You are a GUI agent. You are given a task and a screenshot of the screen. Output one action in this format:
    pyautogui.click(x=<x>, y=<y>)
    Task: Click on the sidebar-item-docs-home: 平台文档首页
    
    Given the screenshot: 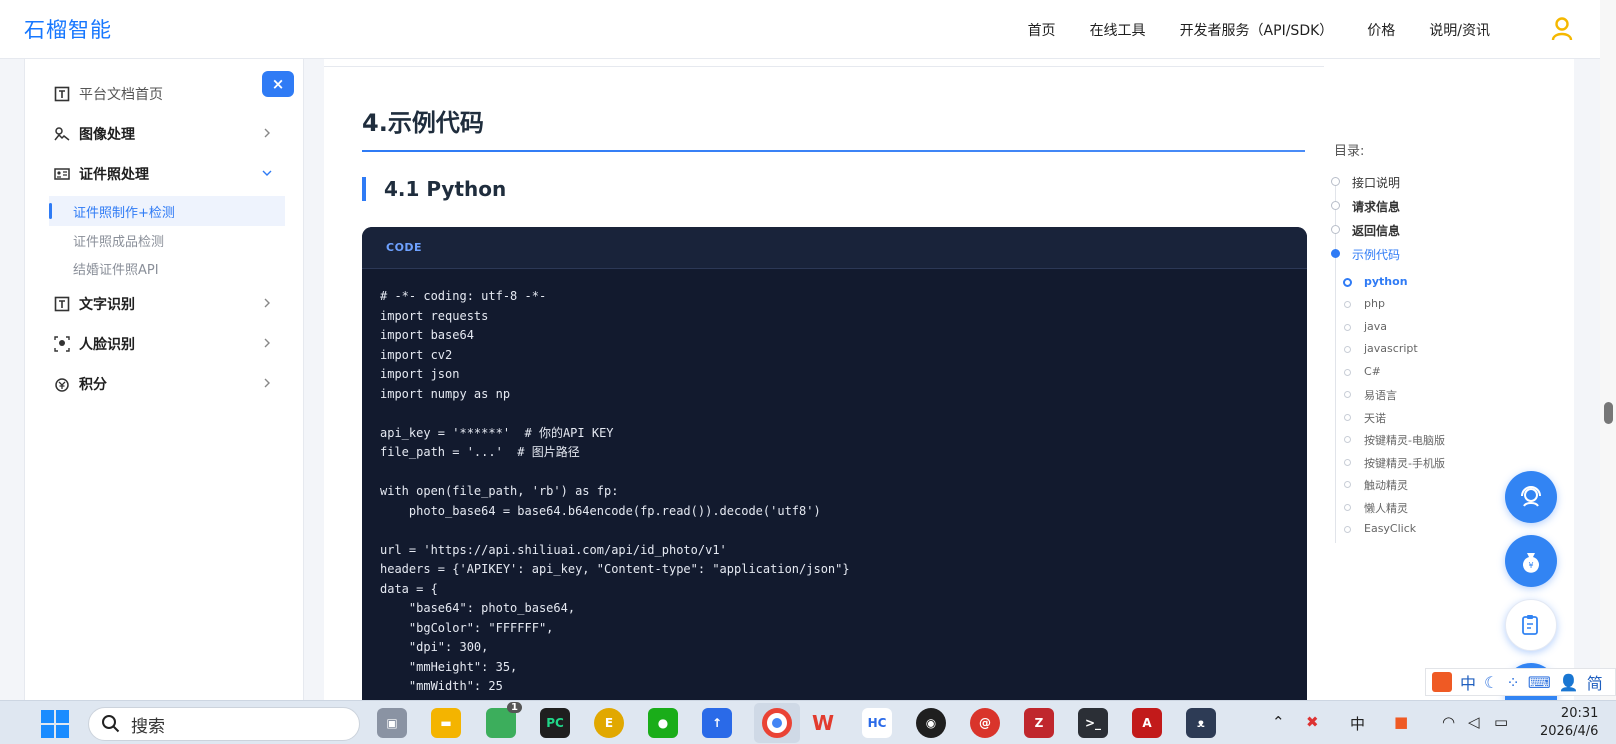 What is the action you would take?
    pyautogui.click(x=165, y=94)
    